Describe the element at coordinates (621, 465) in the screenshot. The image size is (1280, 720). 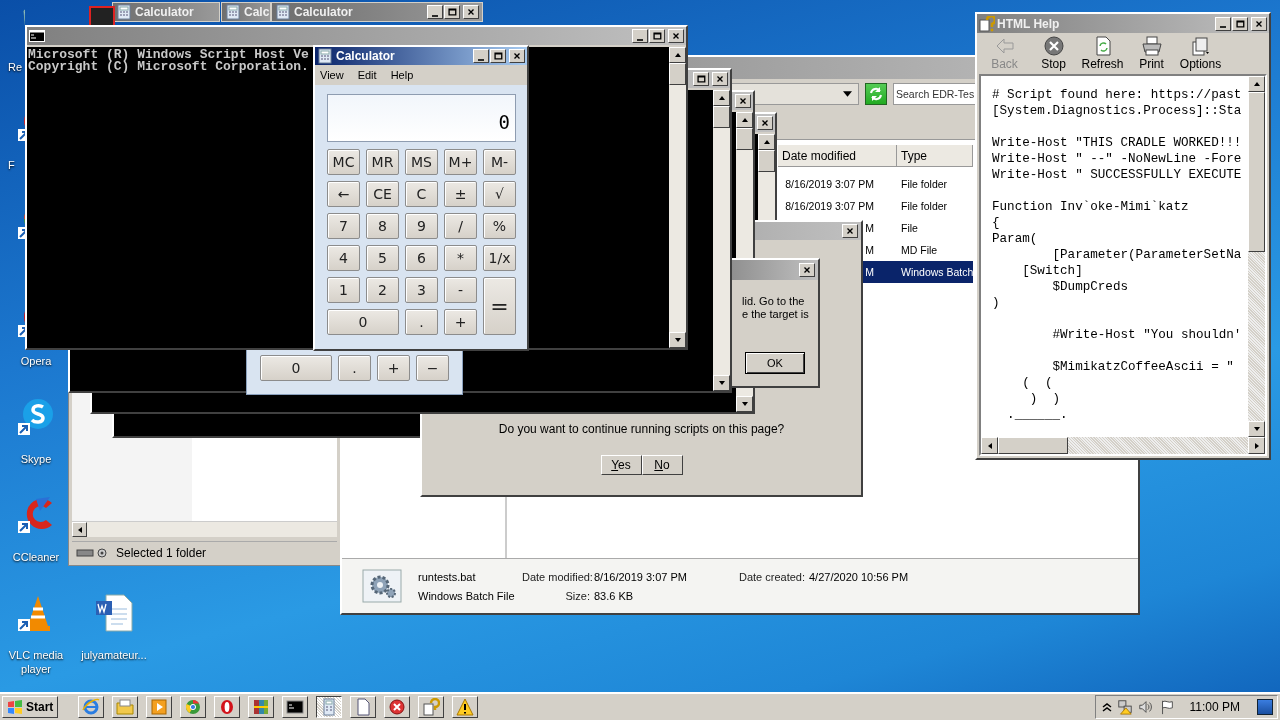
I see `yes-button: Yes` at that location.